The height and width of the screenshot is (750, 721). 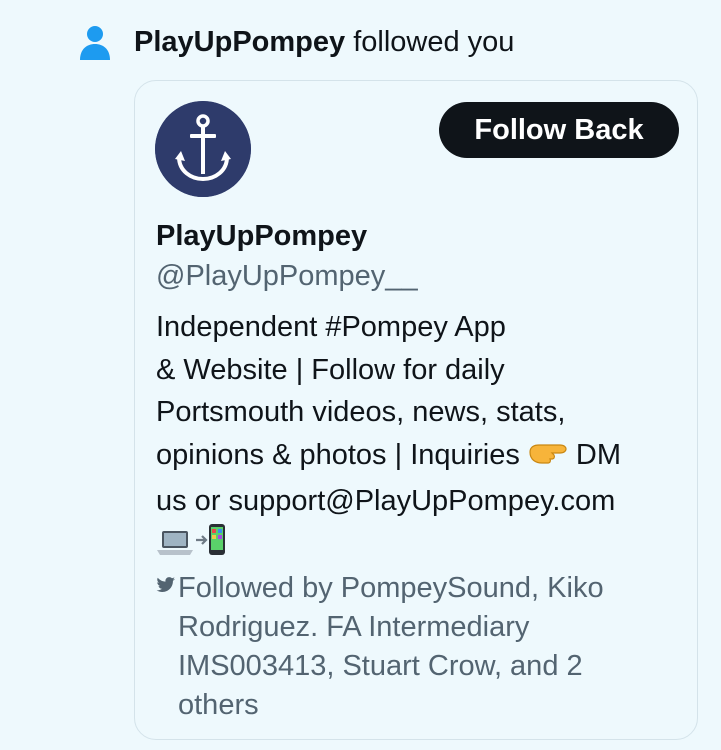 What do you see at coordinates (354, 627) in the screenshot?
I see `followed-by-line: Rodriguez. FA Intermediary` at bounding box center [354, 627].